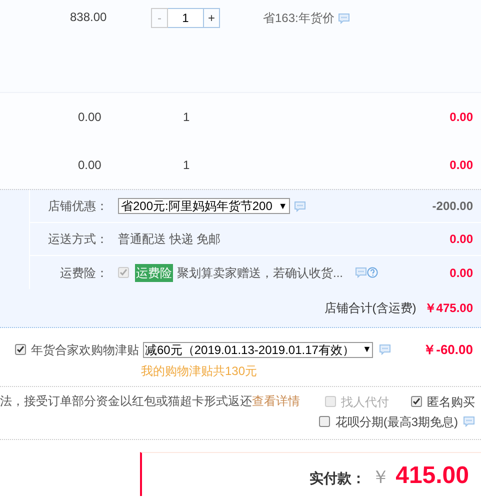  Describe the element at coordinates (381, 477) in the screenshot. I see `currency-sign: ￥` at that location.